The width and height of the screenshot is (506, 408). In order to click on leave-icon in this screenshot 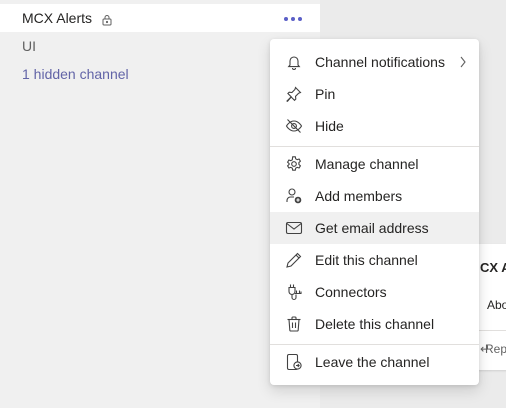, I will do `click(294, 362)`.